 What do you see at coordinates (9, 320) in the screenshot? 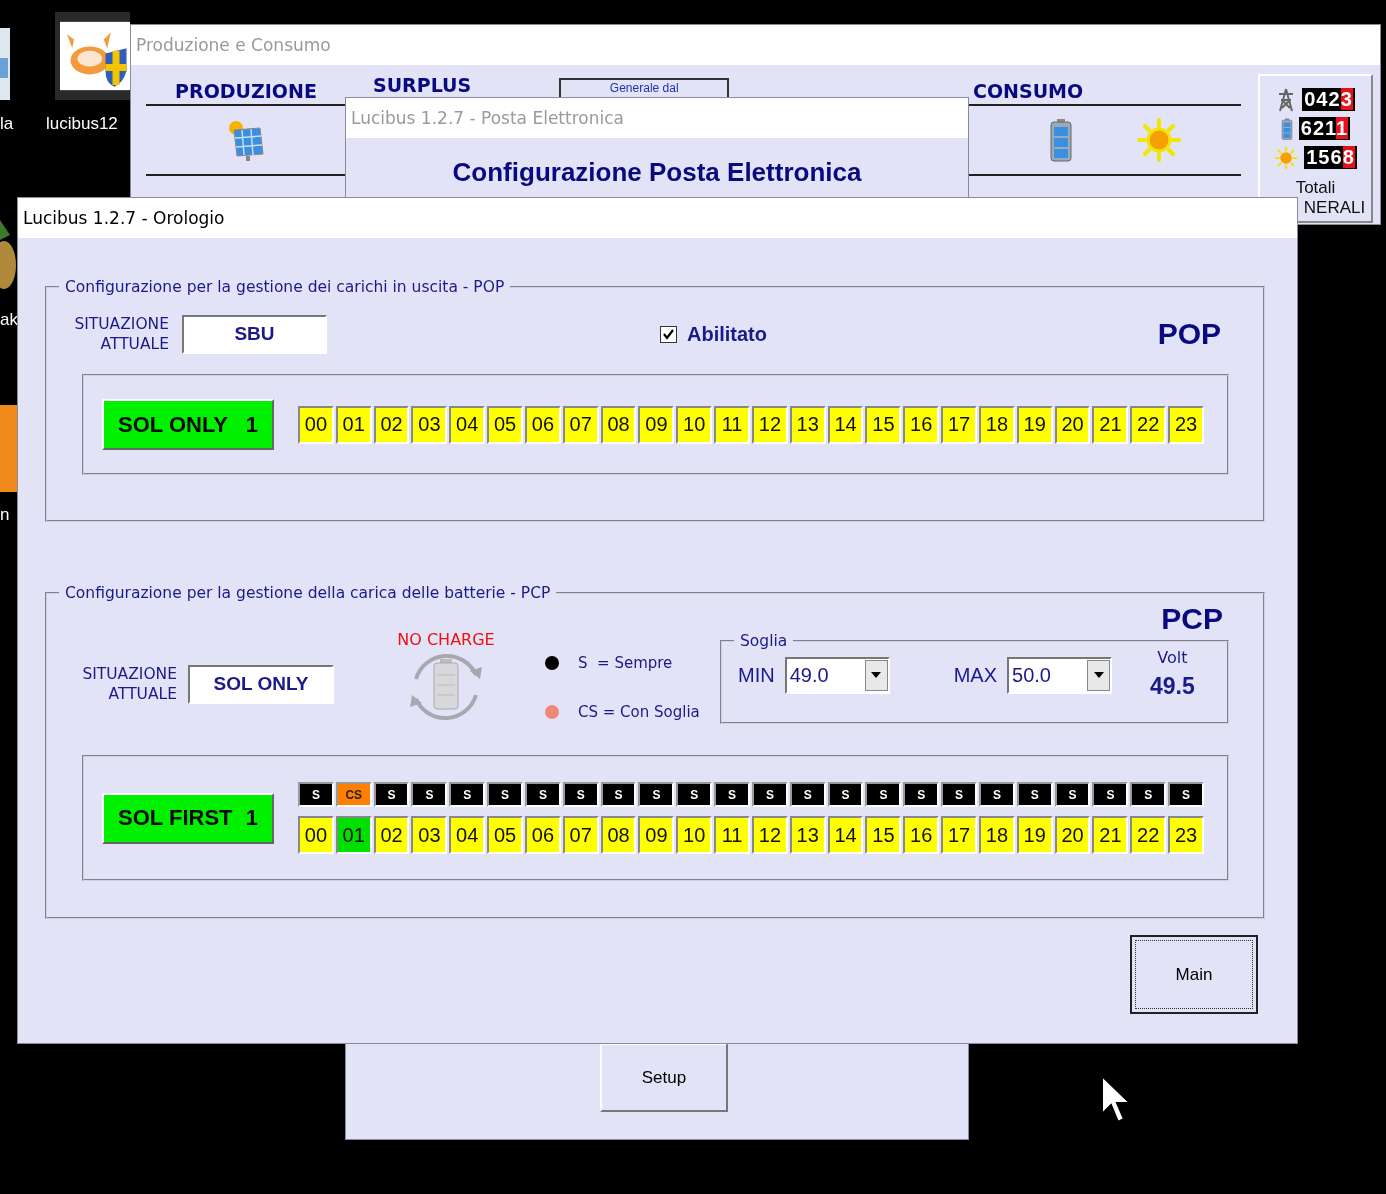
I see `desktop-icon-label: ak` at bounding box center [9, 320].